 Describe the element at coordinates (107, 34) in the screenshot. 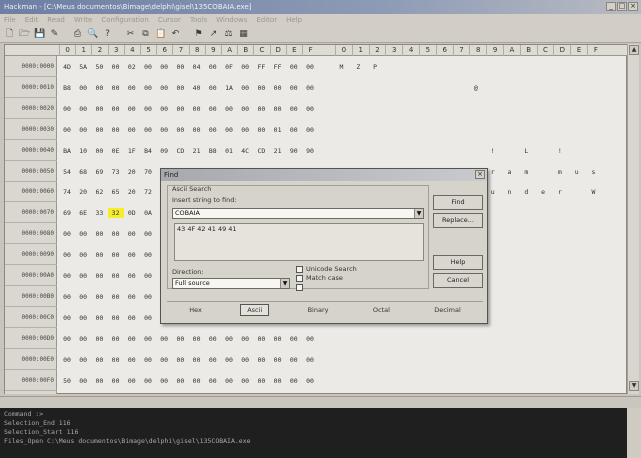

I see `help-icon: ?` at that location.